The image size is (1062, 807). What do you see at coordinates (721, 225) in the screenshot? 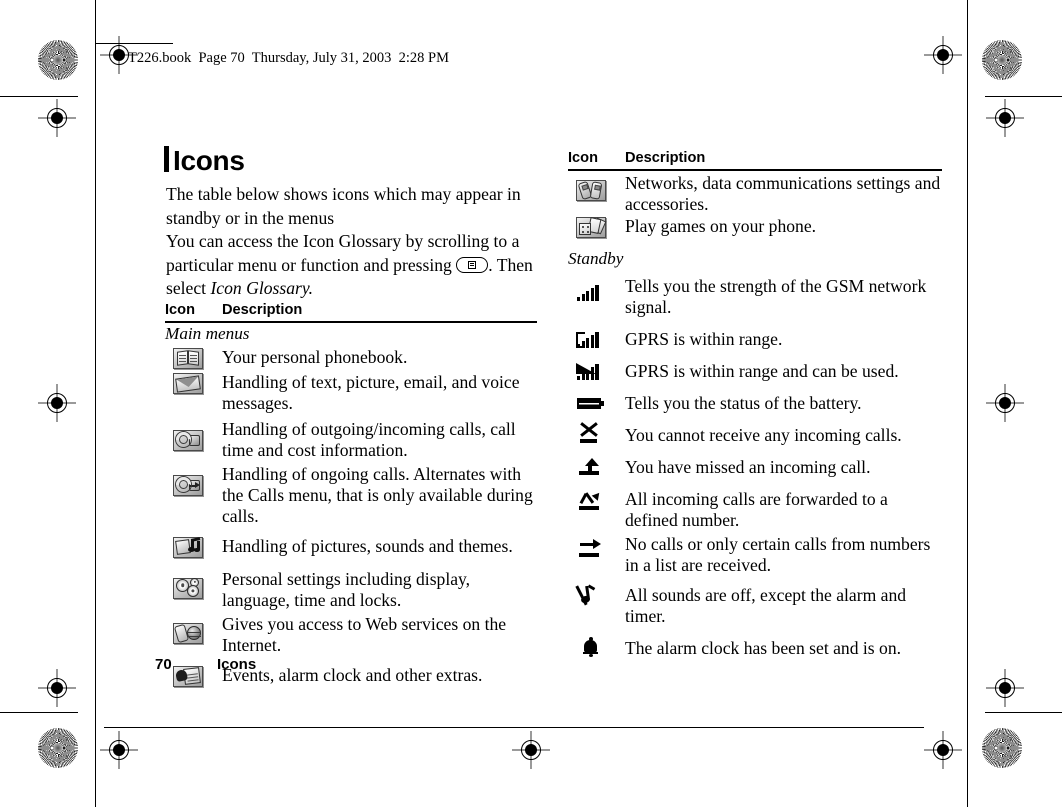
I see `description-cell: Play games on your phone.` at bounding box center [721, 225].